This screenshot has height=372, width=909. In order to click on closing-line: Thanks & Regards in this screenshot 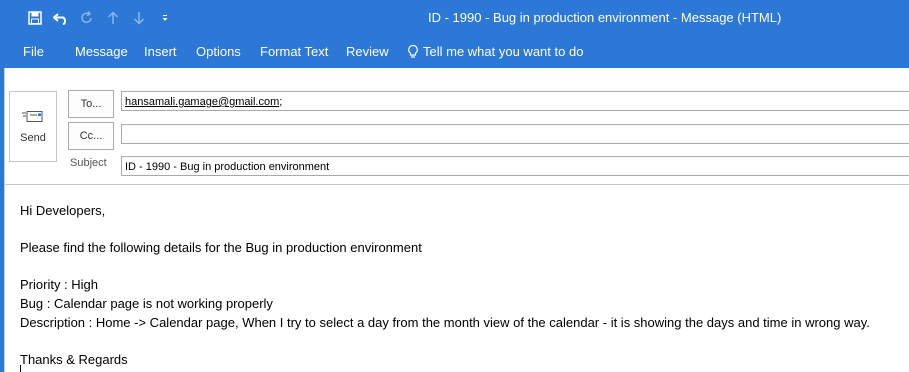, I will do `click(74, 359)`.